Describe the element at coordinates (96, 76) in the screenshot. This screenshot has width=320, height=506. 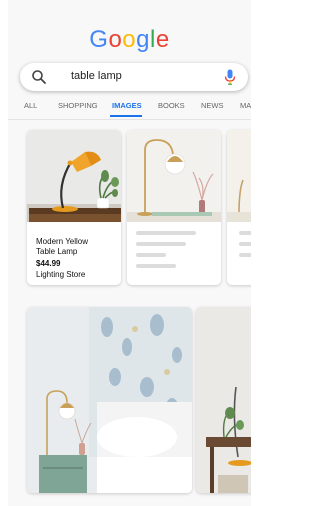
I see `search-query-text: table lamp` at that location.